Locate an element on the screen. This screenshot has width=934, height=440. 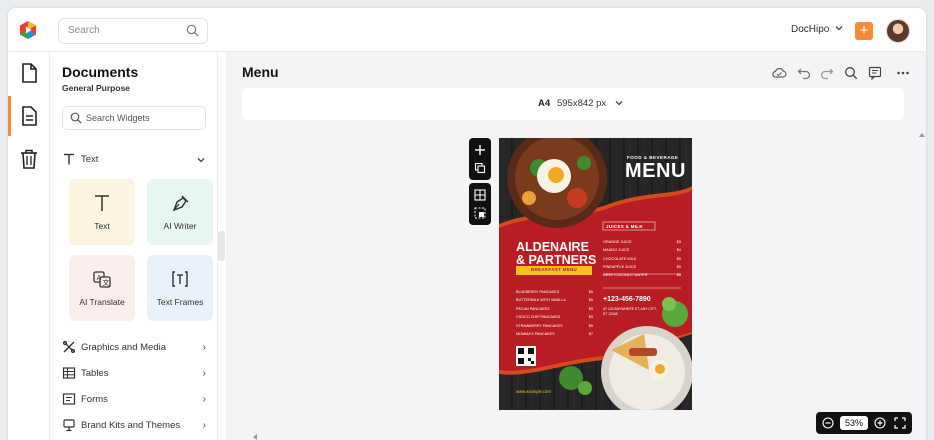
trash-icon is located at coordinates (29, 159).